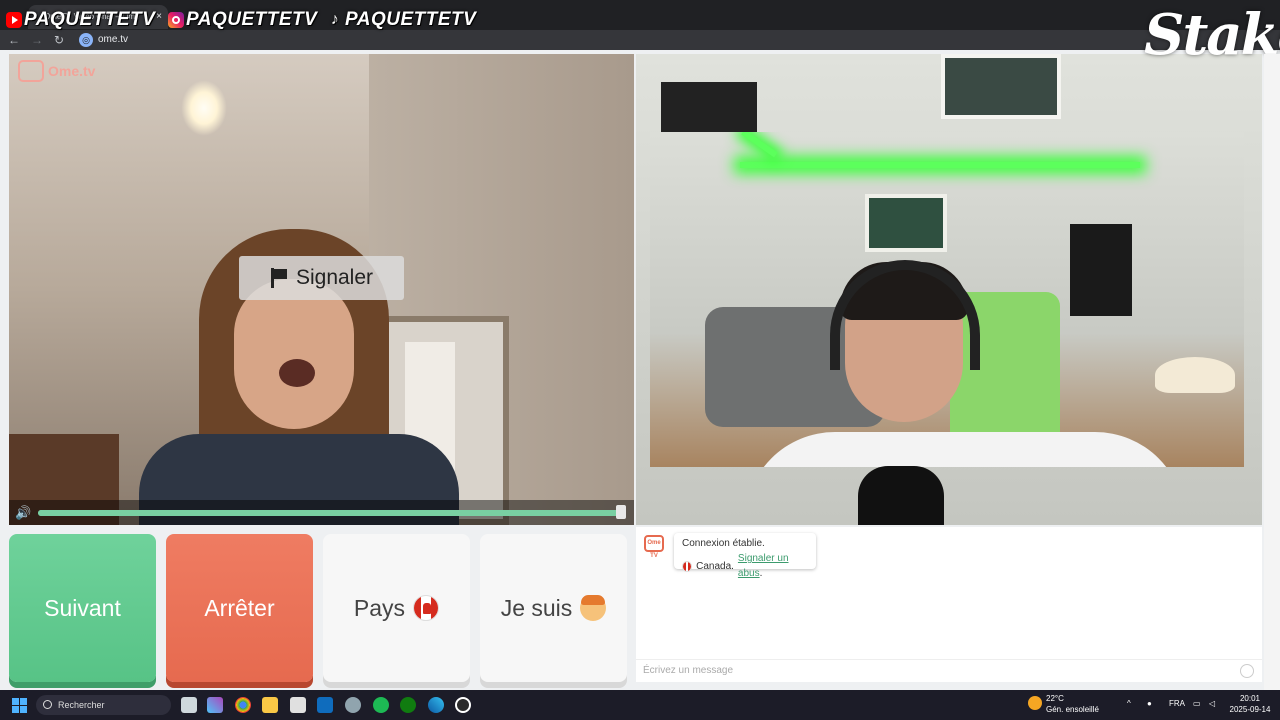 Image resolution: width=1280 pixels, height=720 pixels. I want to click on volume-fill, so click(331, 513).